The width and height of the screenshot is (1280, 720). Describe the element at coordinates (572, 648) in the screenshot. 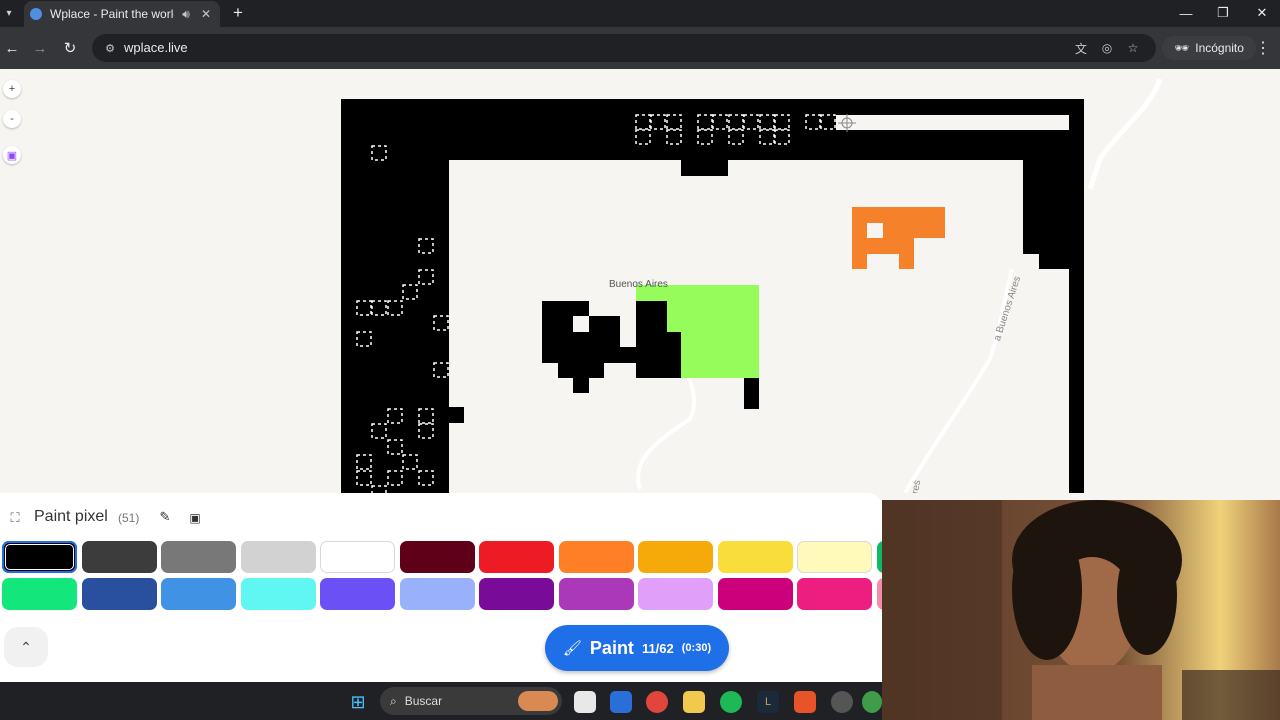

I see `brush-icon: 🖌︎` at that location.